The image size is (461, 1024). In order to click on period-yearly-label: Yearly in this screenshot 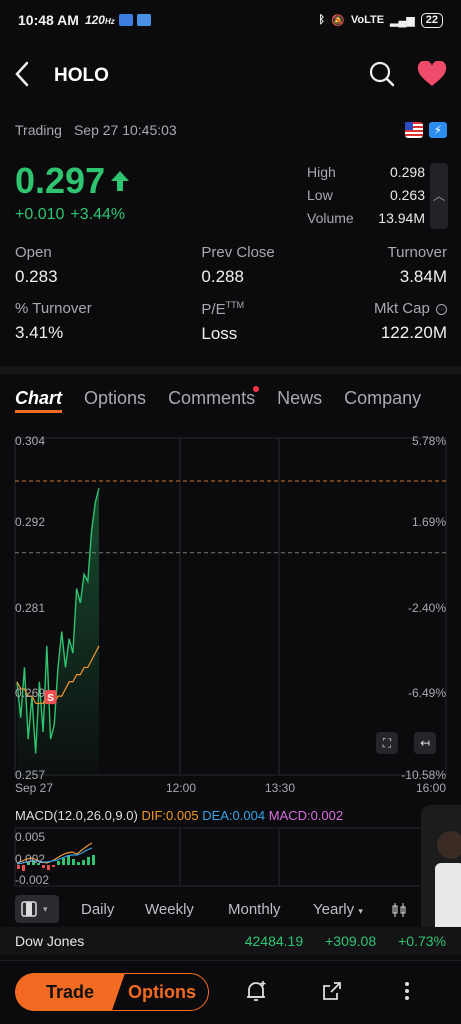, I will do `click(334, 909)`.